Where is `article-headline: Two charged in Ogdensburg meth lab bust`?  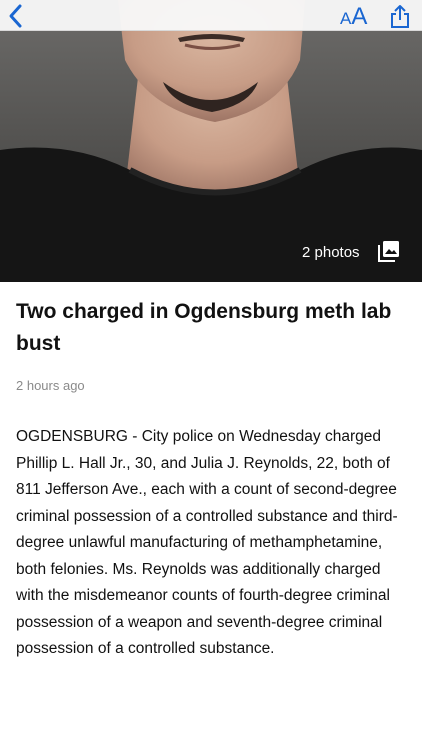 article-headline: Two charged in Ogdensburg meth lab bust is located at coordinates (204, 327).